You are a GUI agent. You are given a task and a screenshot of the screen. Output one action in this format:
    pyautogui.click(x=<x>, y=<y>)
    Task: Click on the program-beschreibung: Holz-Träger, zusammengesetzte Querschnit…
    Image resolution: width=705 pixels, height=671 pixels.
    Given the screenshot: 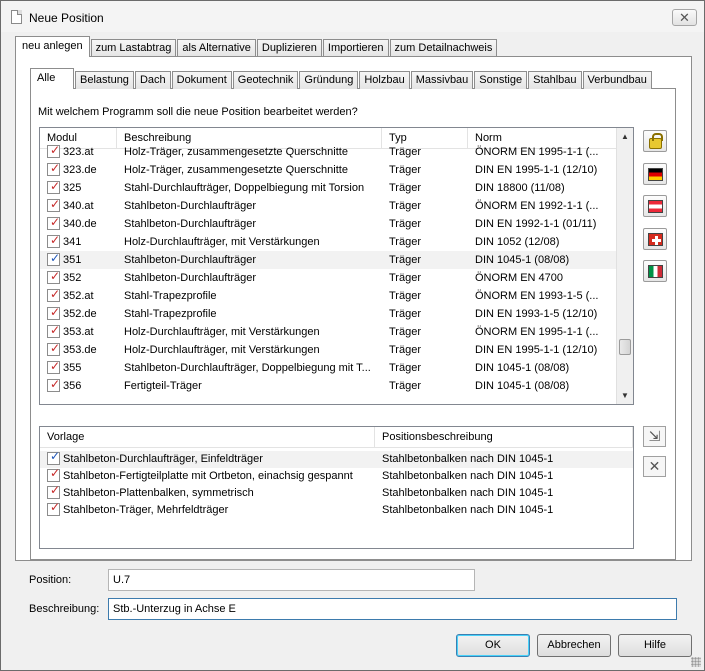 What is the action you would take?
    pyautogui.click(x=236, y=152)
    